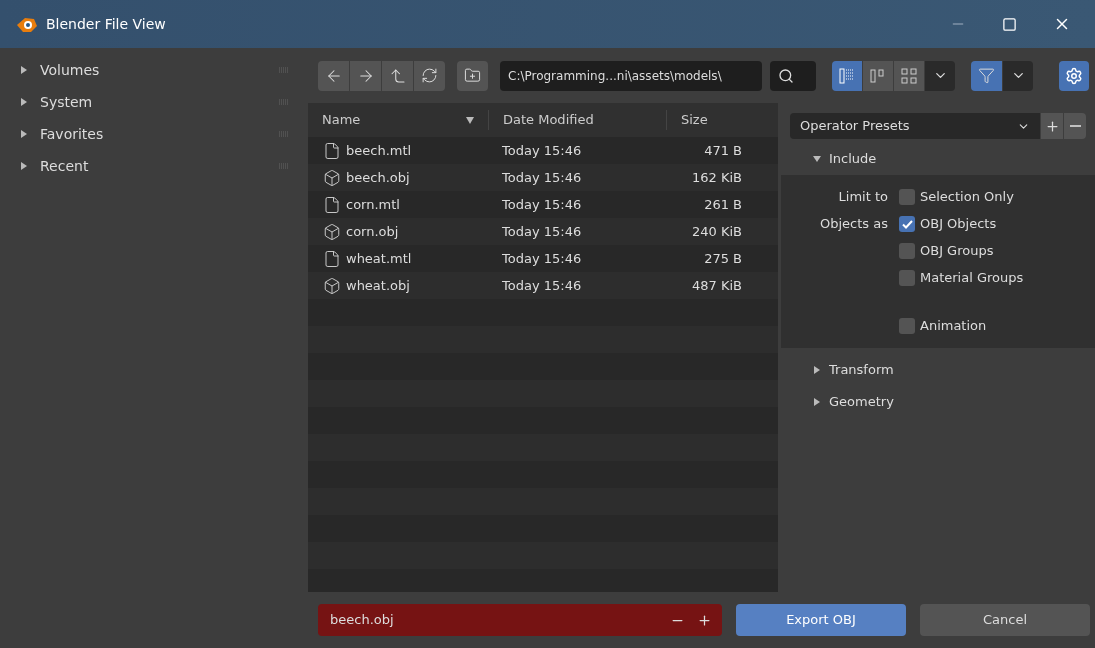 The height and width of the screenshot is (648, 1095). I want to click on settings-icon, so click(1074, 75).